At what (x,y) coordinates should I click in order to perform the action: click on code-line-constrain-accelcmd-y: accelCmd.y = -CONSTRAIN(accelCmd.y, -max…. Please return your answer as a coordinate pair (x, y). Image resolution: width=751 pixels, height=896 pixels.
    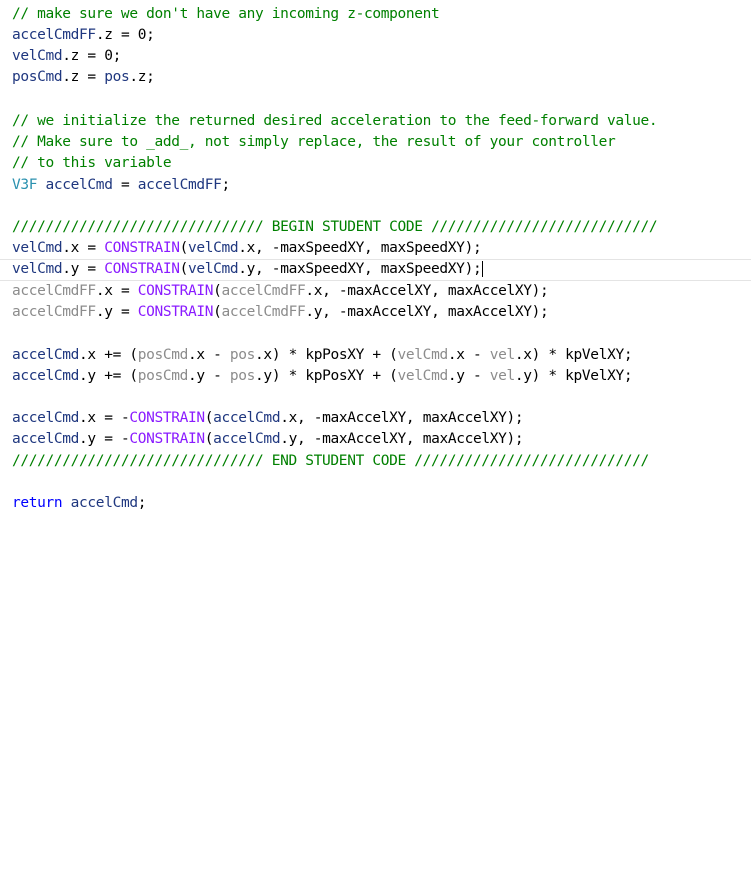
    Looking at the image, I should click on (268, 439).